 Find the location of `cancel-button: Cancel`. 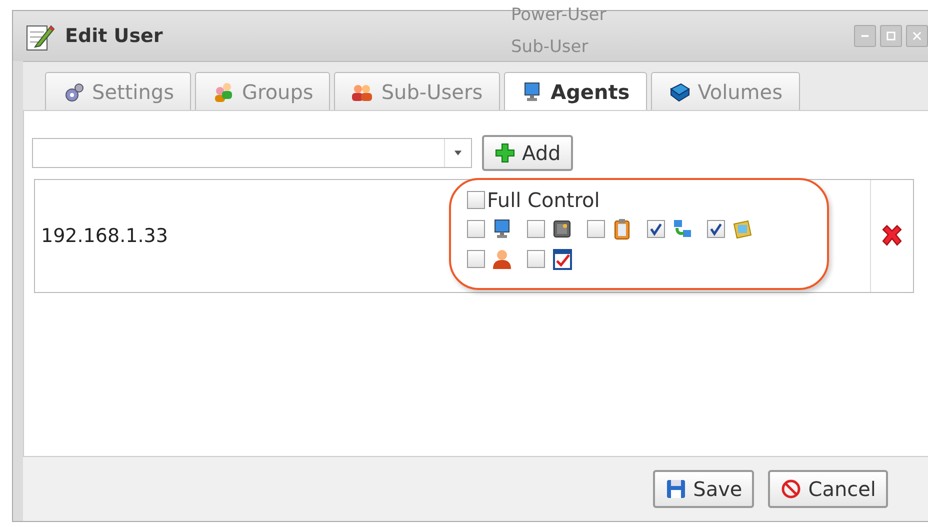

cancel-button: Cancel is located at coordinates (828, 489).